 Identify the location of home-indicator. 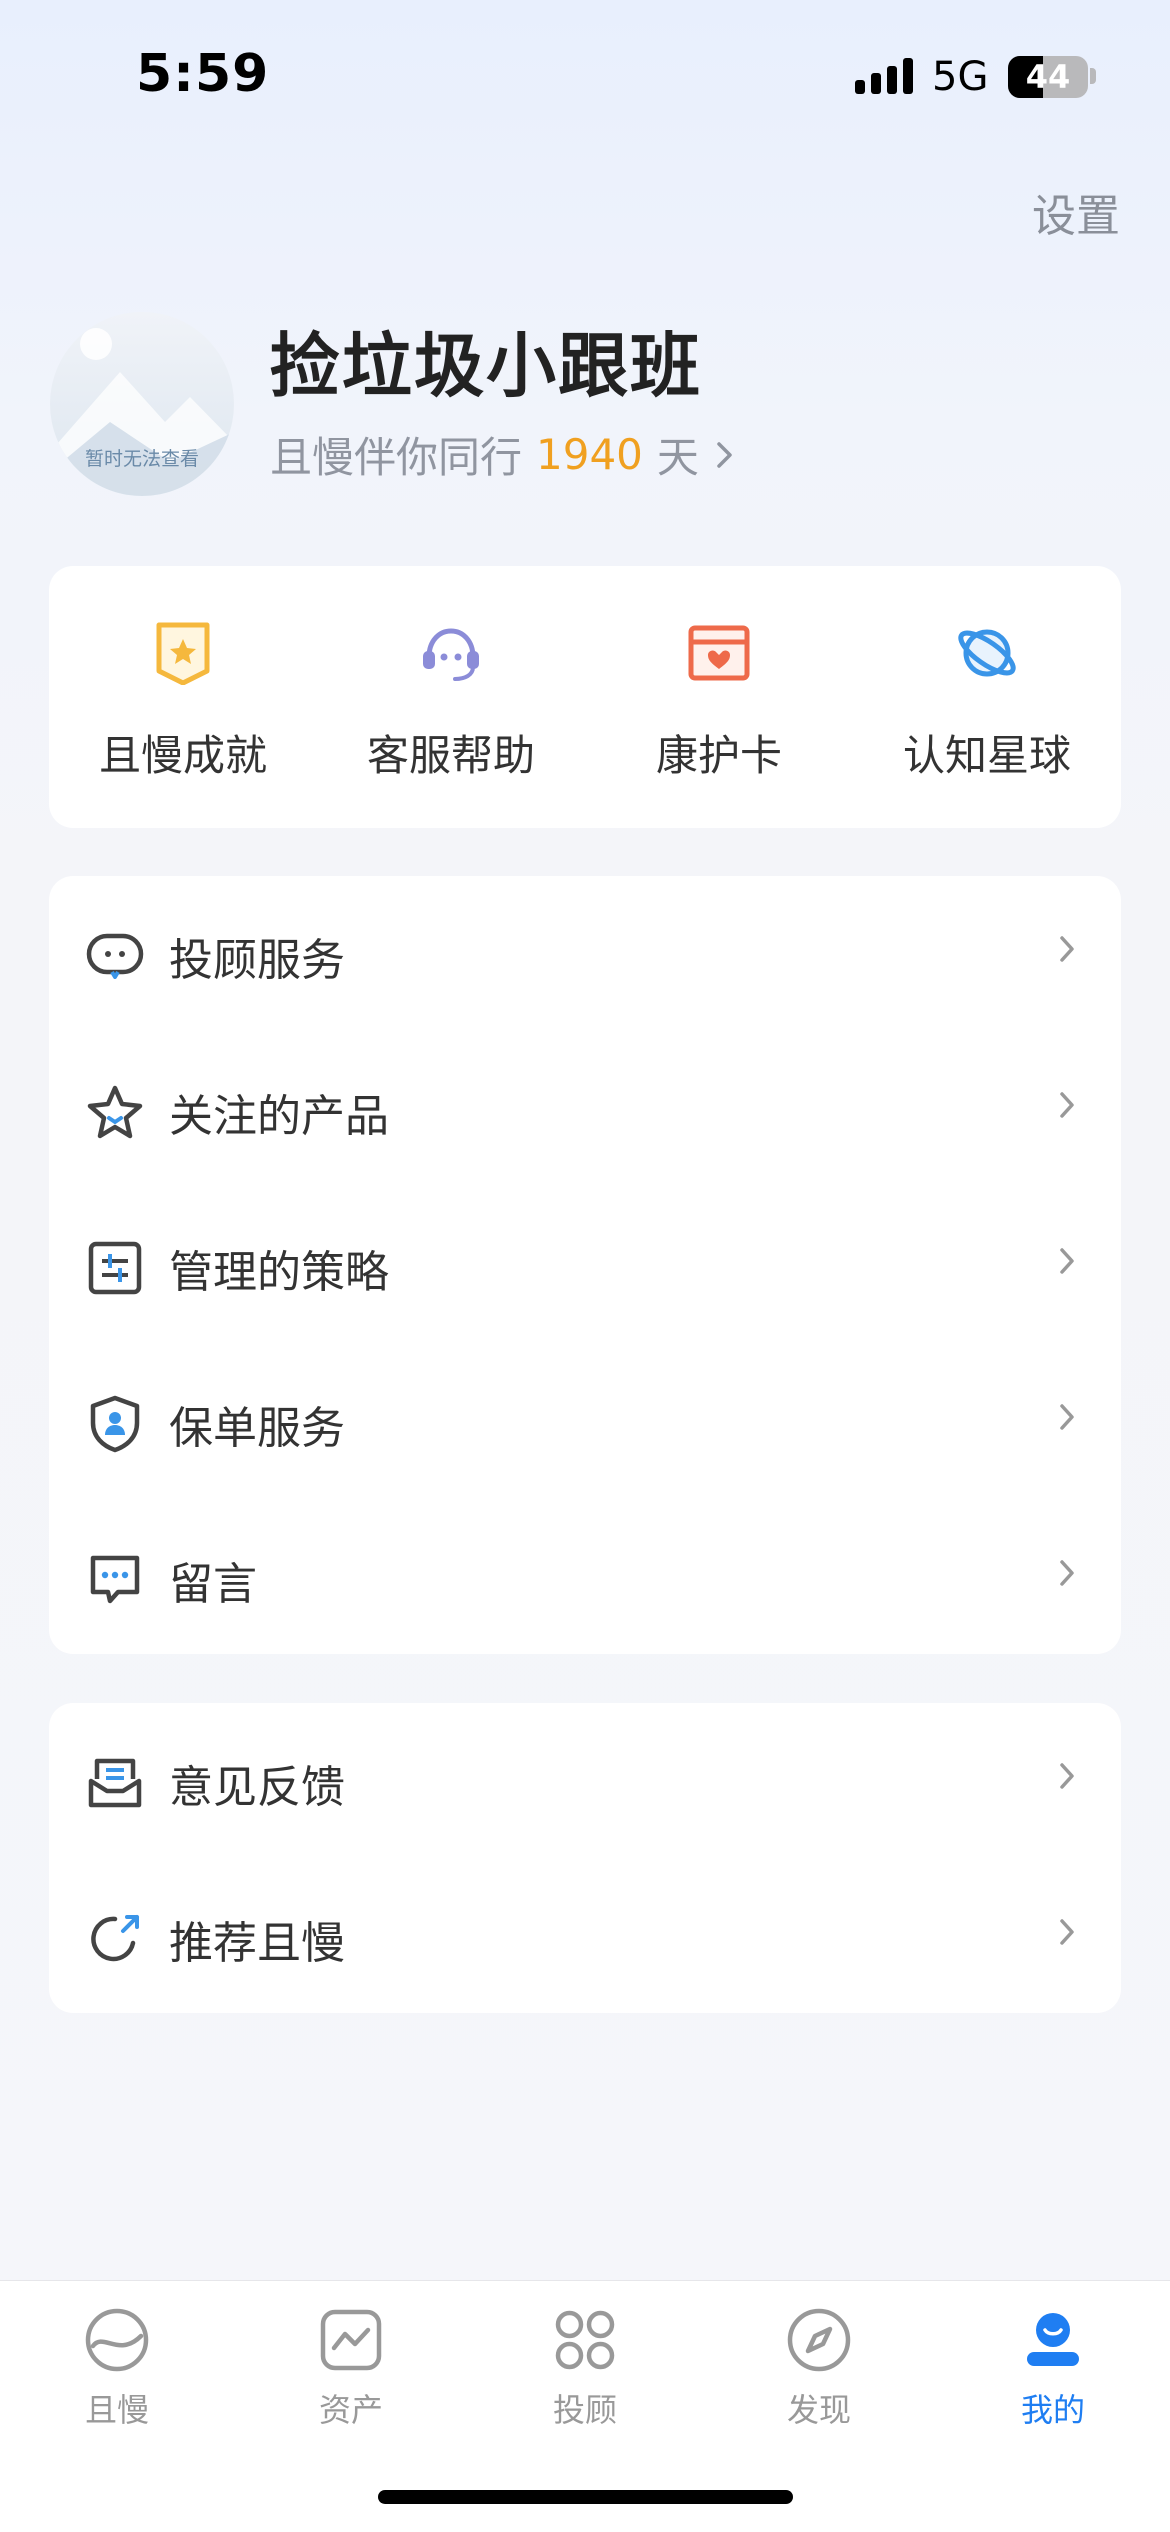
(585, 2497).